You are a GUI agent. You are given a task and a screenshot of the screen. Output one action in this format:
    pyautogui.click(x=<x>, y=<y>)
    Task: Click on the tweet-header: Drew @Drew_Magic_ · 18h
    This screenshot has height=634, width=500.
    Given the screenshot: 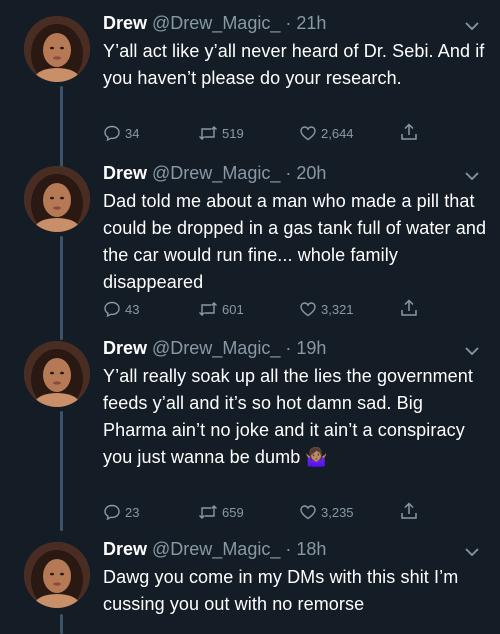 What is the action you would take?
    pyautogui.click(x=214, y=549)
    